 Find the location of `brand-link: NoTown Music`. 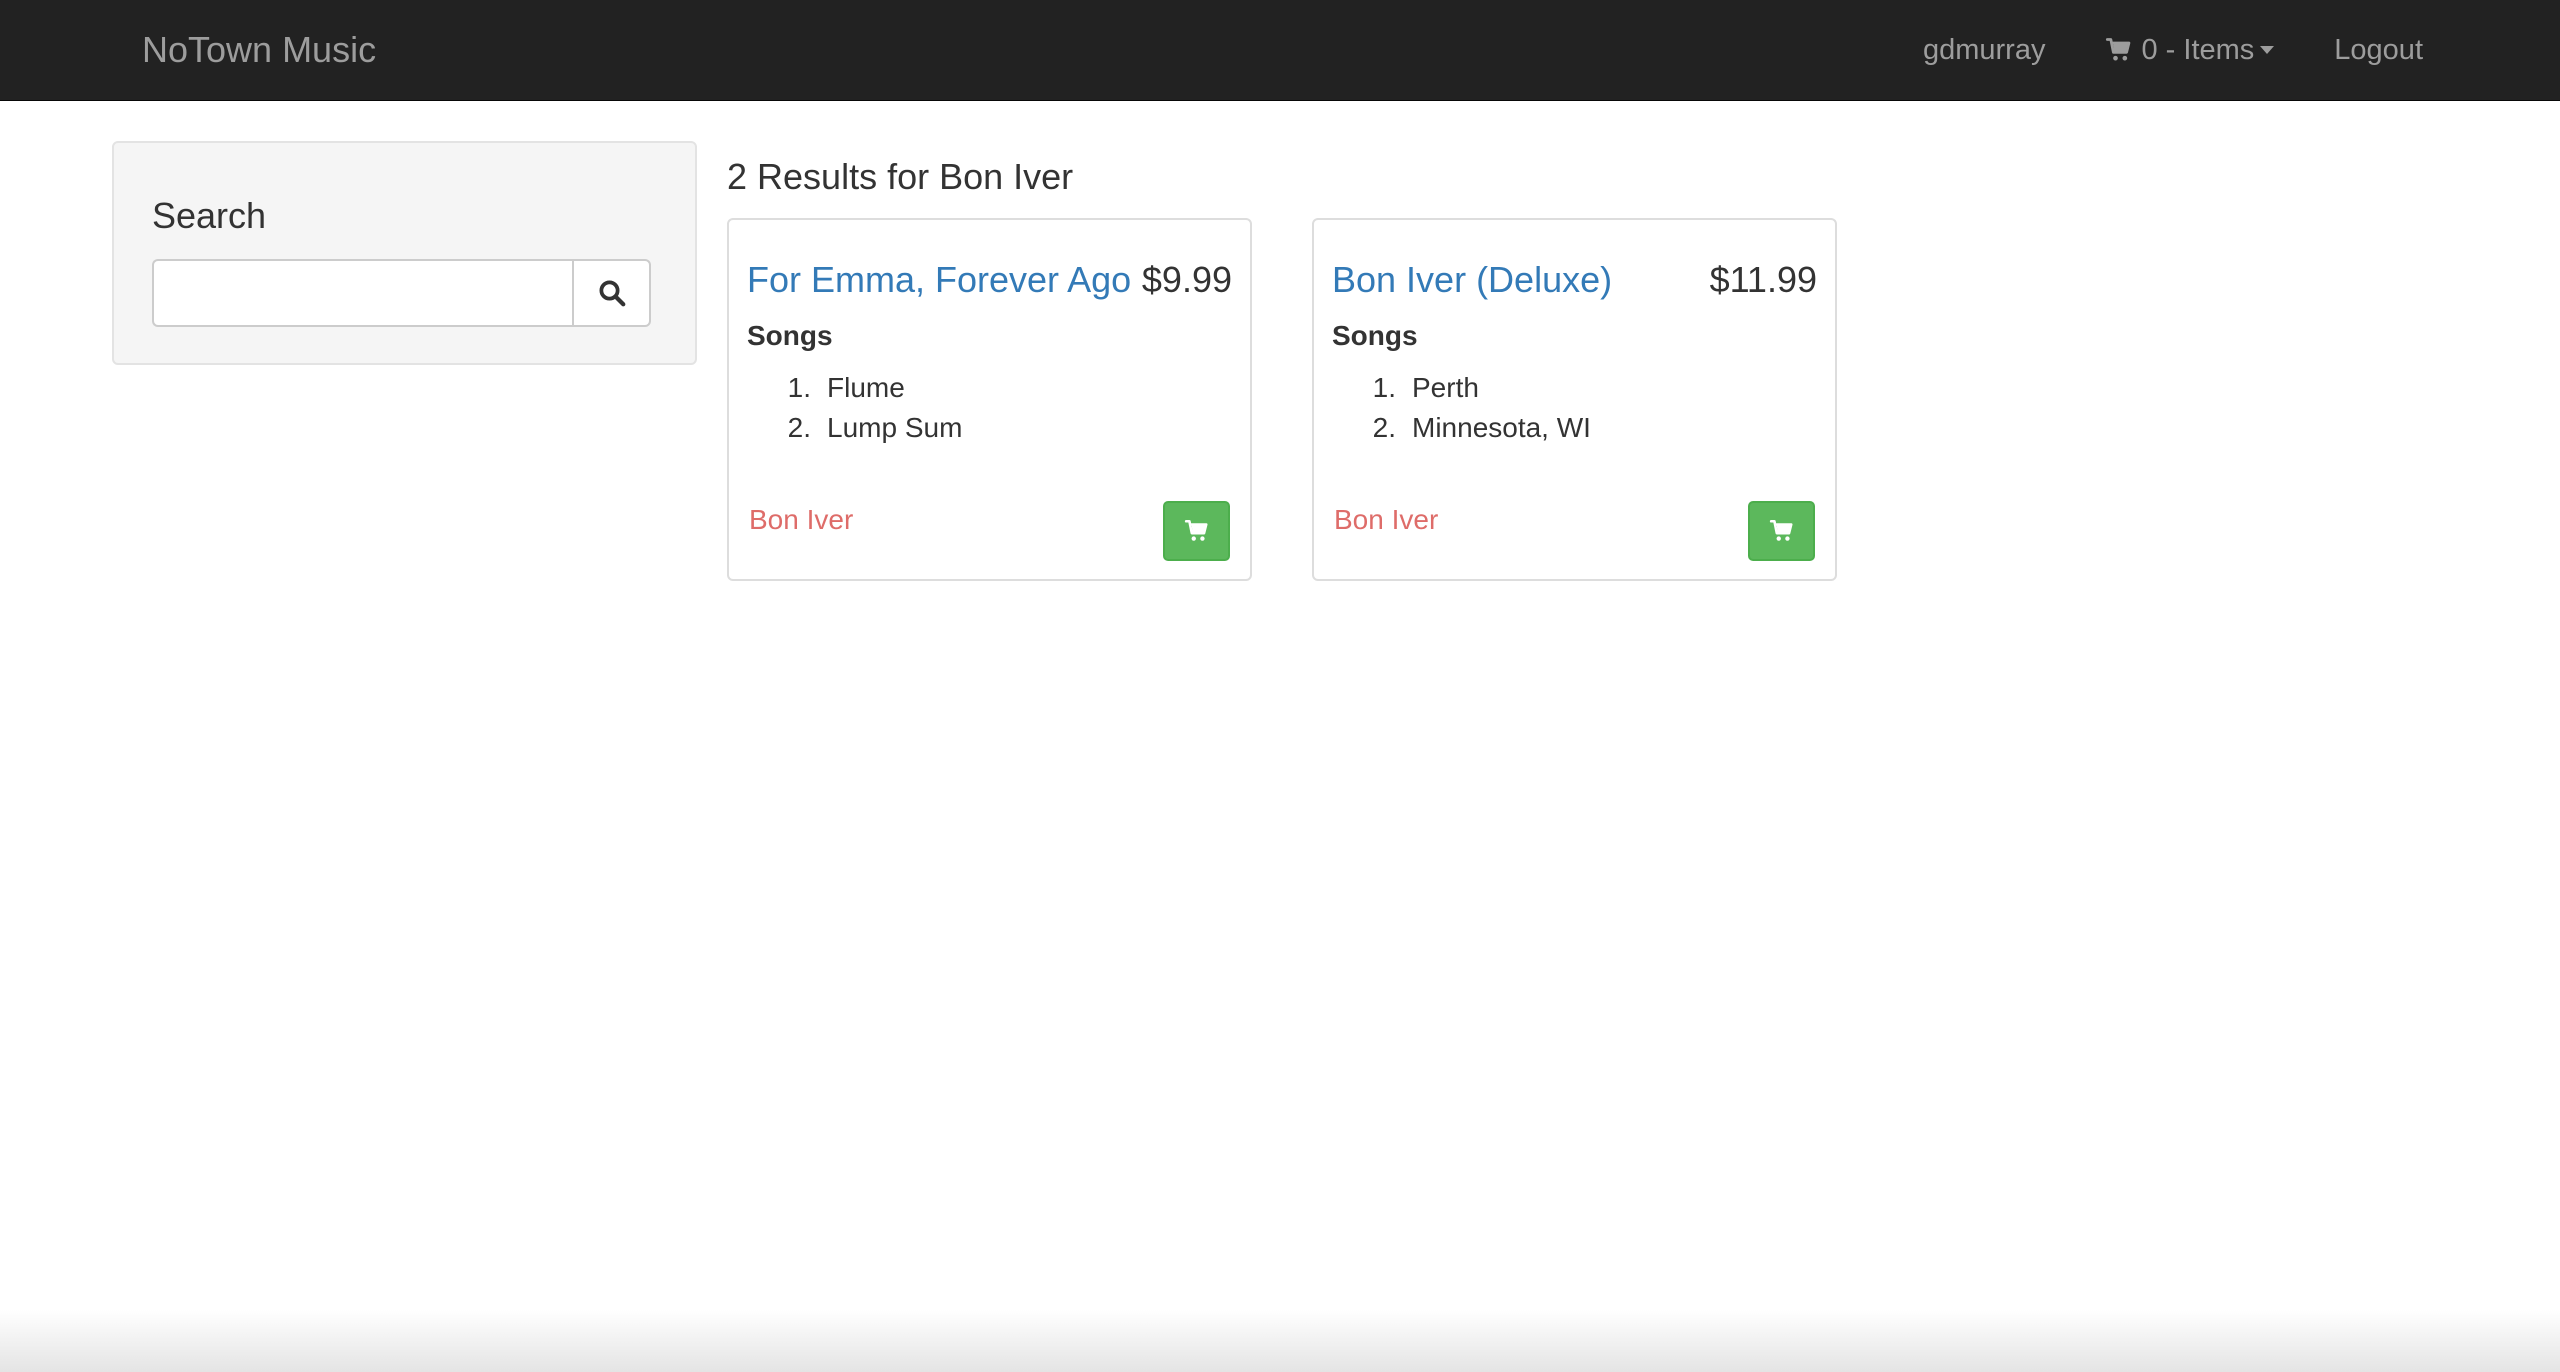

brand-link: NoTown Music is located at coordinates (259, 50).